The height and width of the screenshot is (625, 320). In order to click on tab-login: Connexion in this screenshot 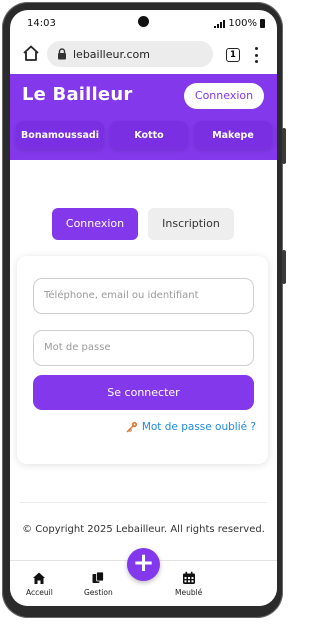, I will do `click(95, 224)`.